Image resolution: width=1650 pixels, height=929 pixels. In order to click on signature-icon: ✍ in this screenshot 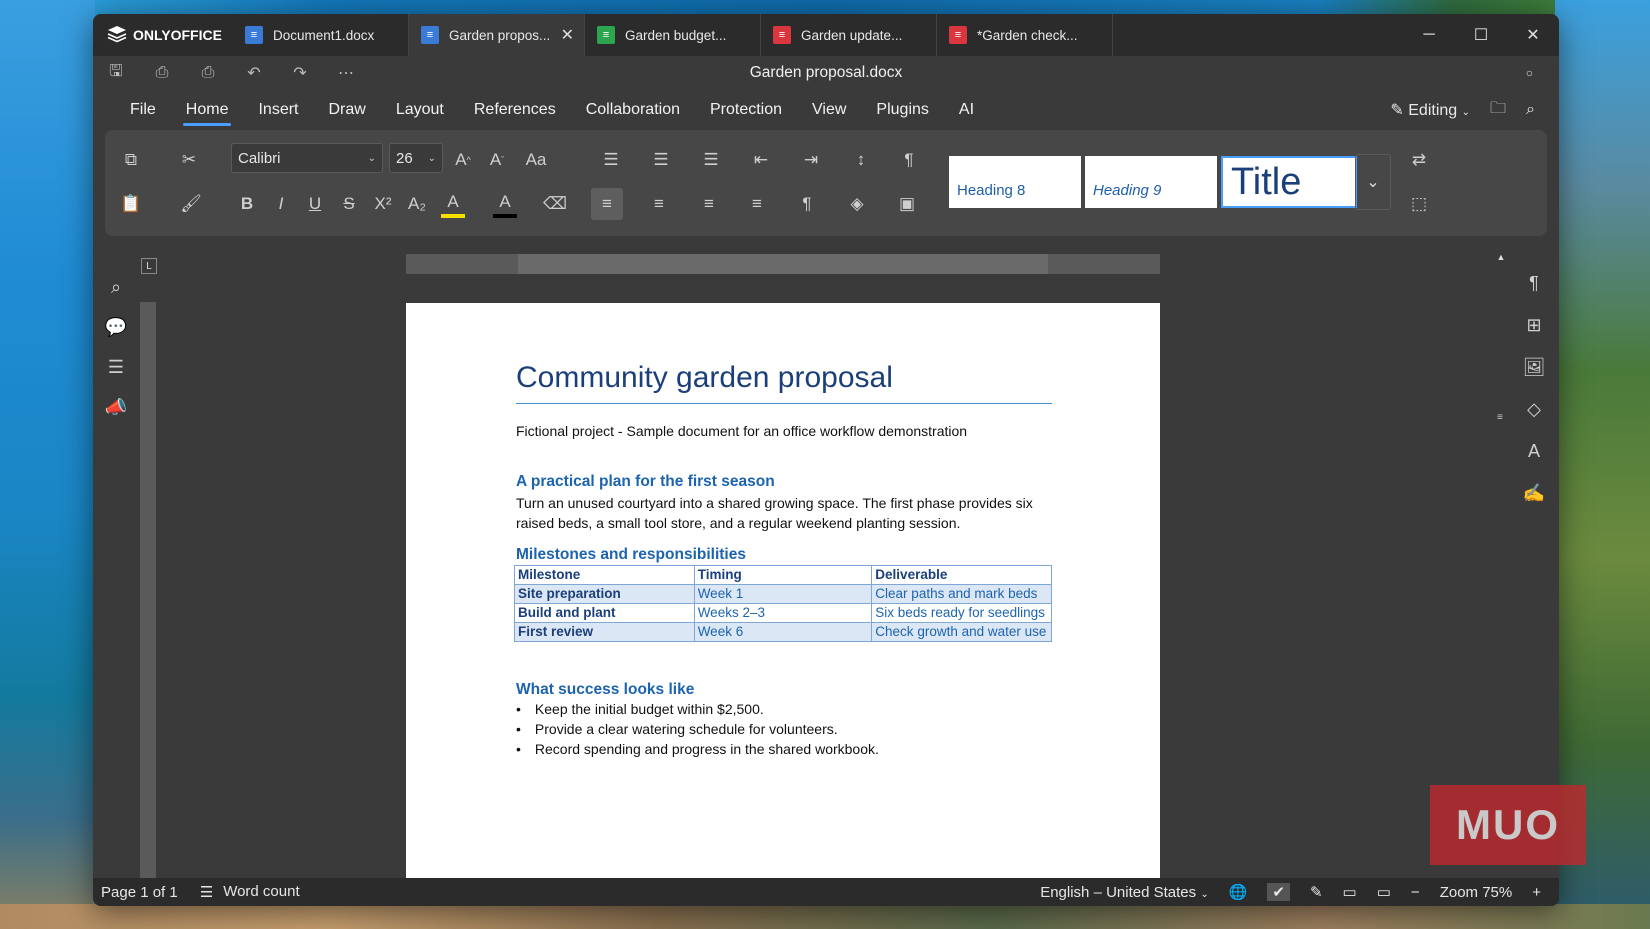, I will do `click(1534, 493)`.